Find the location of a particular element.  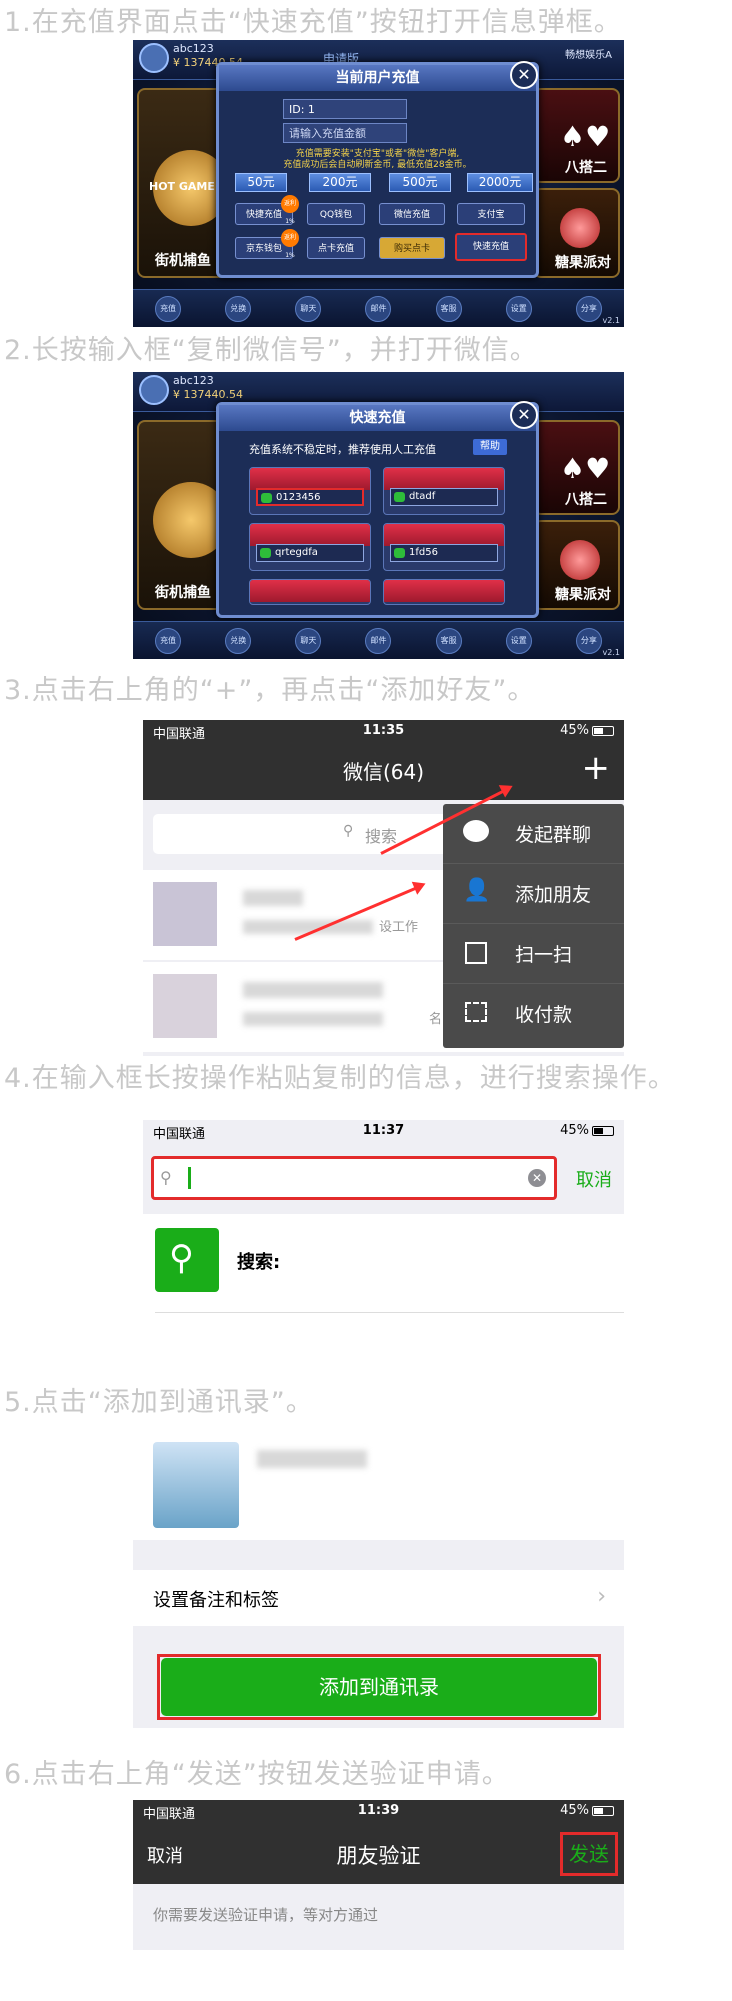

menu-item-add-friend: 👤 添加朋友 is located at coordinates (533, 894).